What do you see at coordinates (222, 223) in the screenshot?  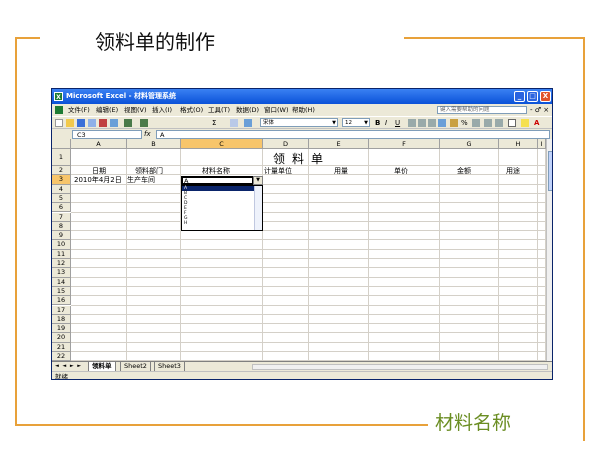 I see `dropdown-option: H` at bounding box center [222, 223].